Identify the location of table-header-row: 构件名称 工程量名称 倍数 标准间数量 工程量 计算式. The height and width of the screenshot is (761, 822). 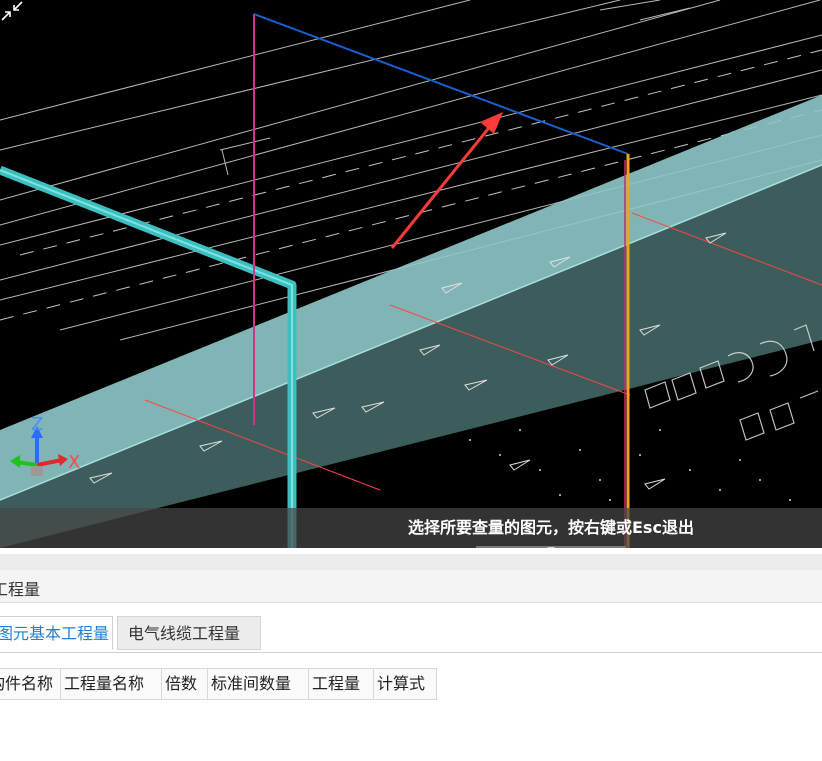
(218, 684).